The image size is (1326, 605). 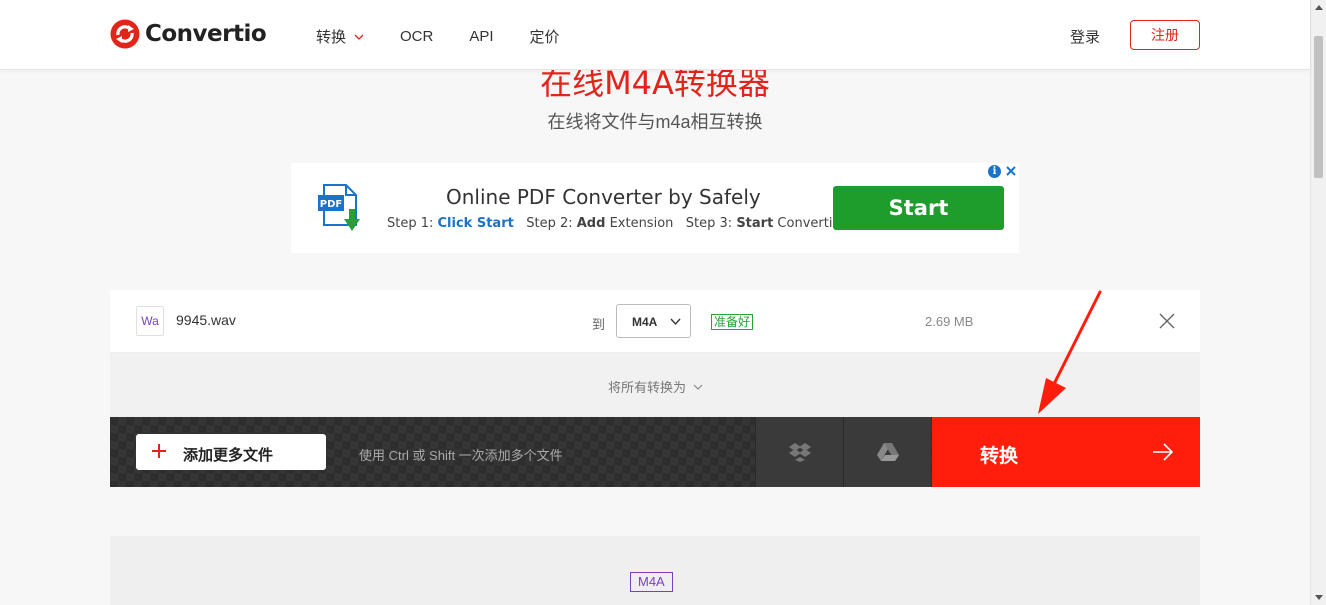 What do you see at coordinates (711, 223) in the screenshot?
I see `ad-step3-prefix: Step 3:` at bounding box center [711, 223].